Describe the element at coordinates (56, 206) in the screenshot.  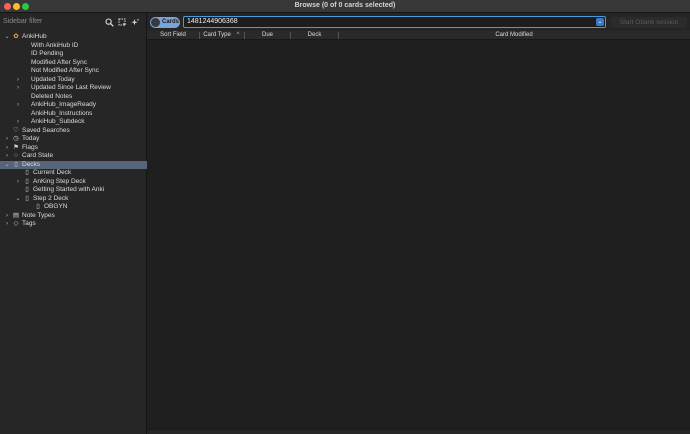
I see `sidebar-item-label: OBGYN` at that location.